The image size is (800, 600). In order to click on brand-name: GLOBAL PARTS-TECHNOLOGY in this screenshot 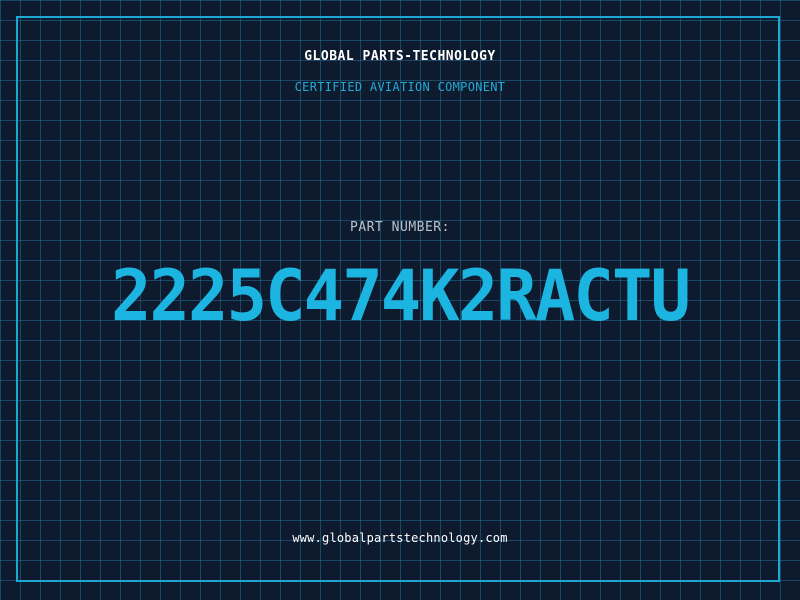, I will do `click(400, 56)`.